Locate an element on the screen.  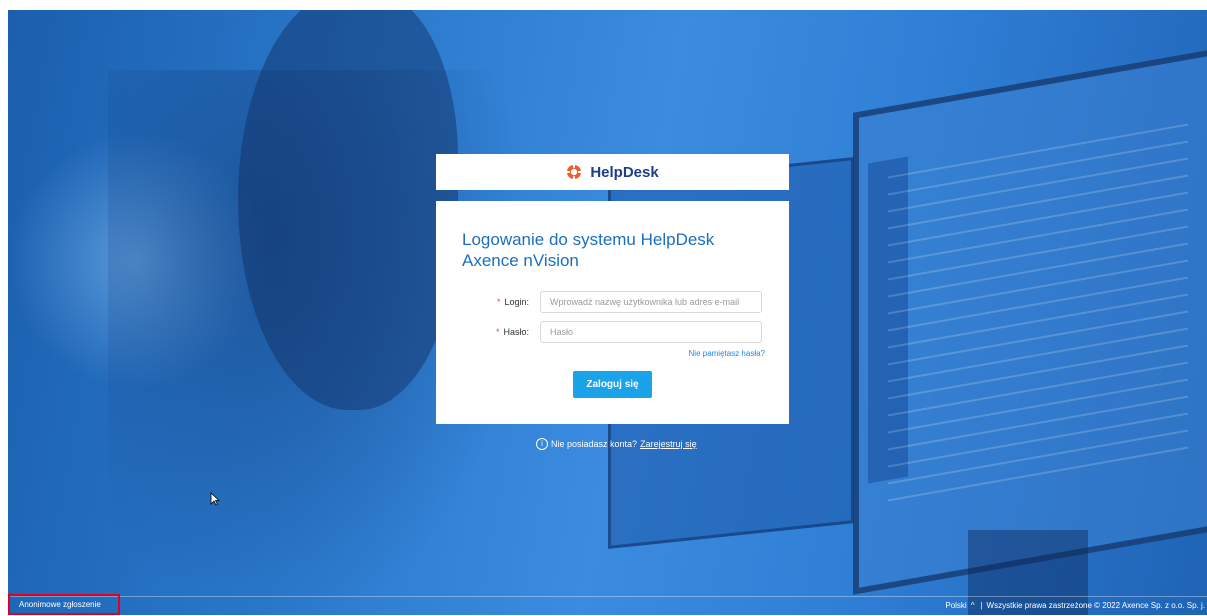
chevron-up-icon: ^ is located at coordinates (973, 605).